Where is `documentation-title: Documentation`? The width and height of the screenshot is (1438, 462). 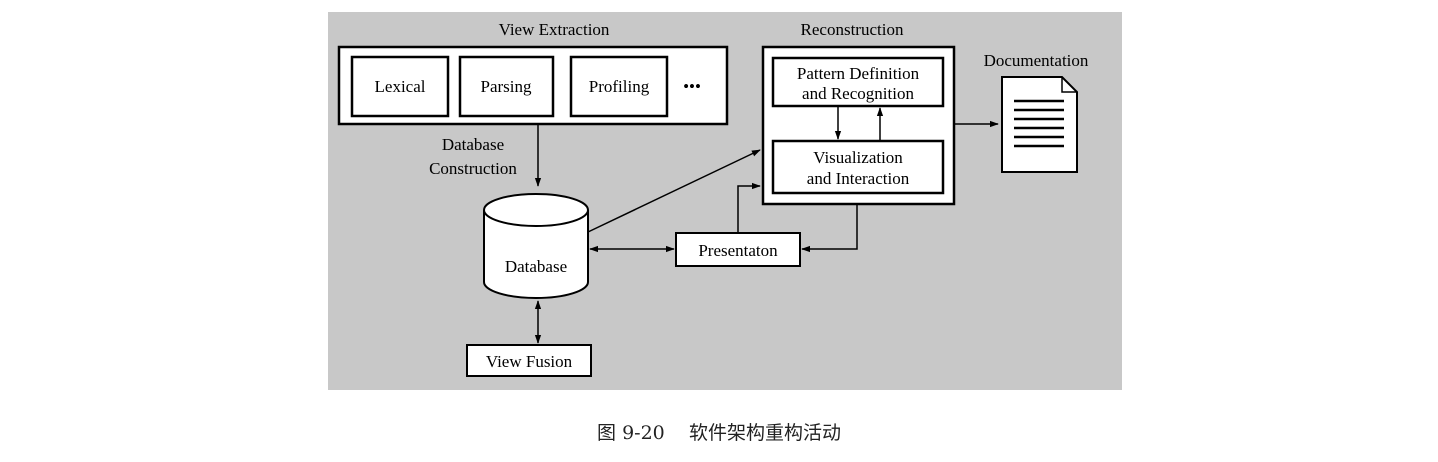 documentation-title: Documentation is located at coordinates (1036, 60).